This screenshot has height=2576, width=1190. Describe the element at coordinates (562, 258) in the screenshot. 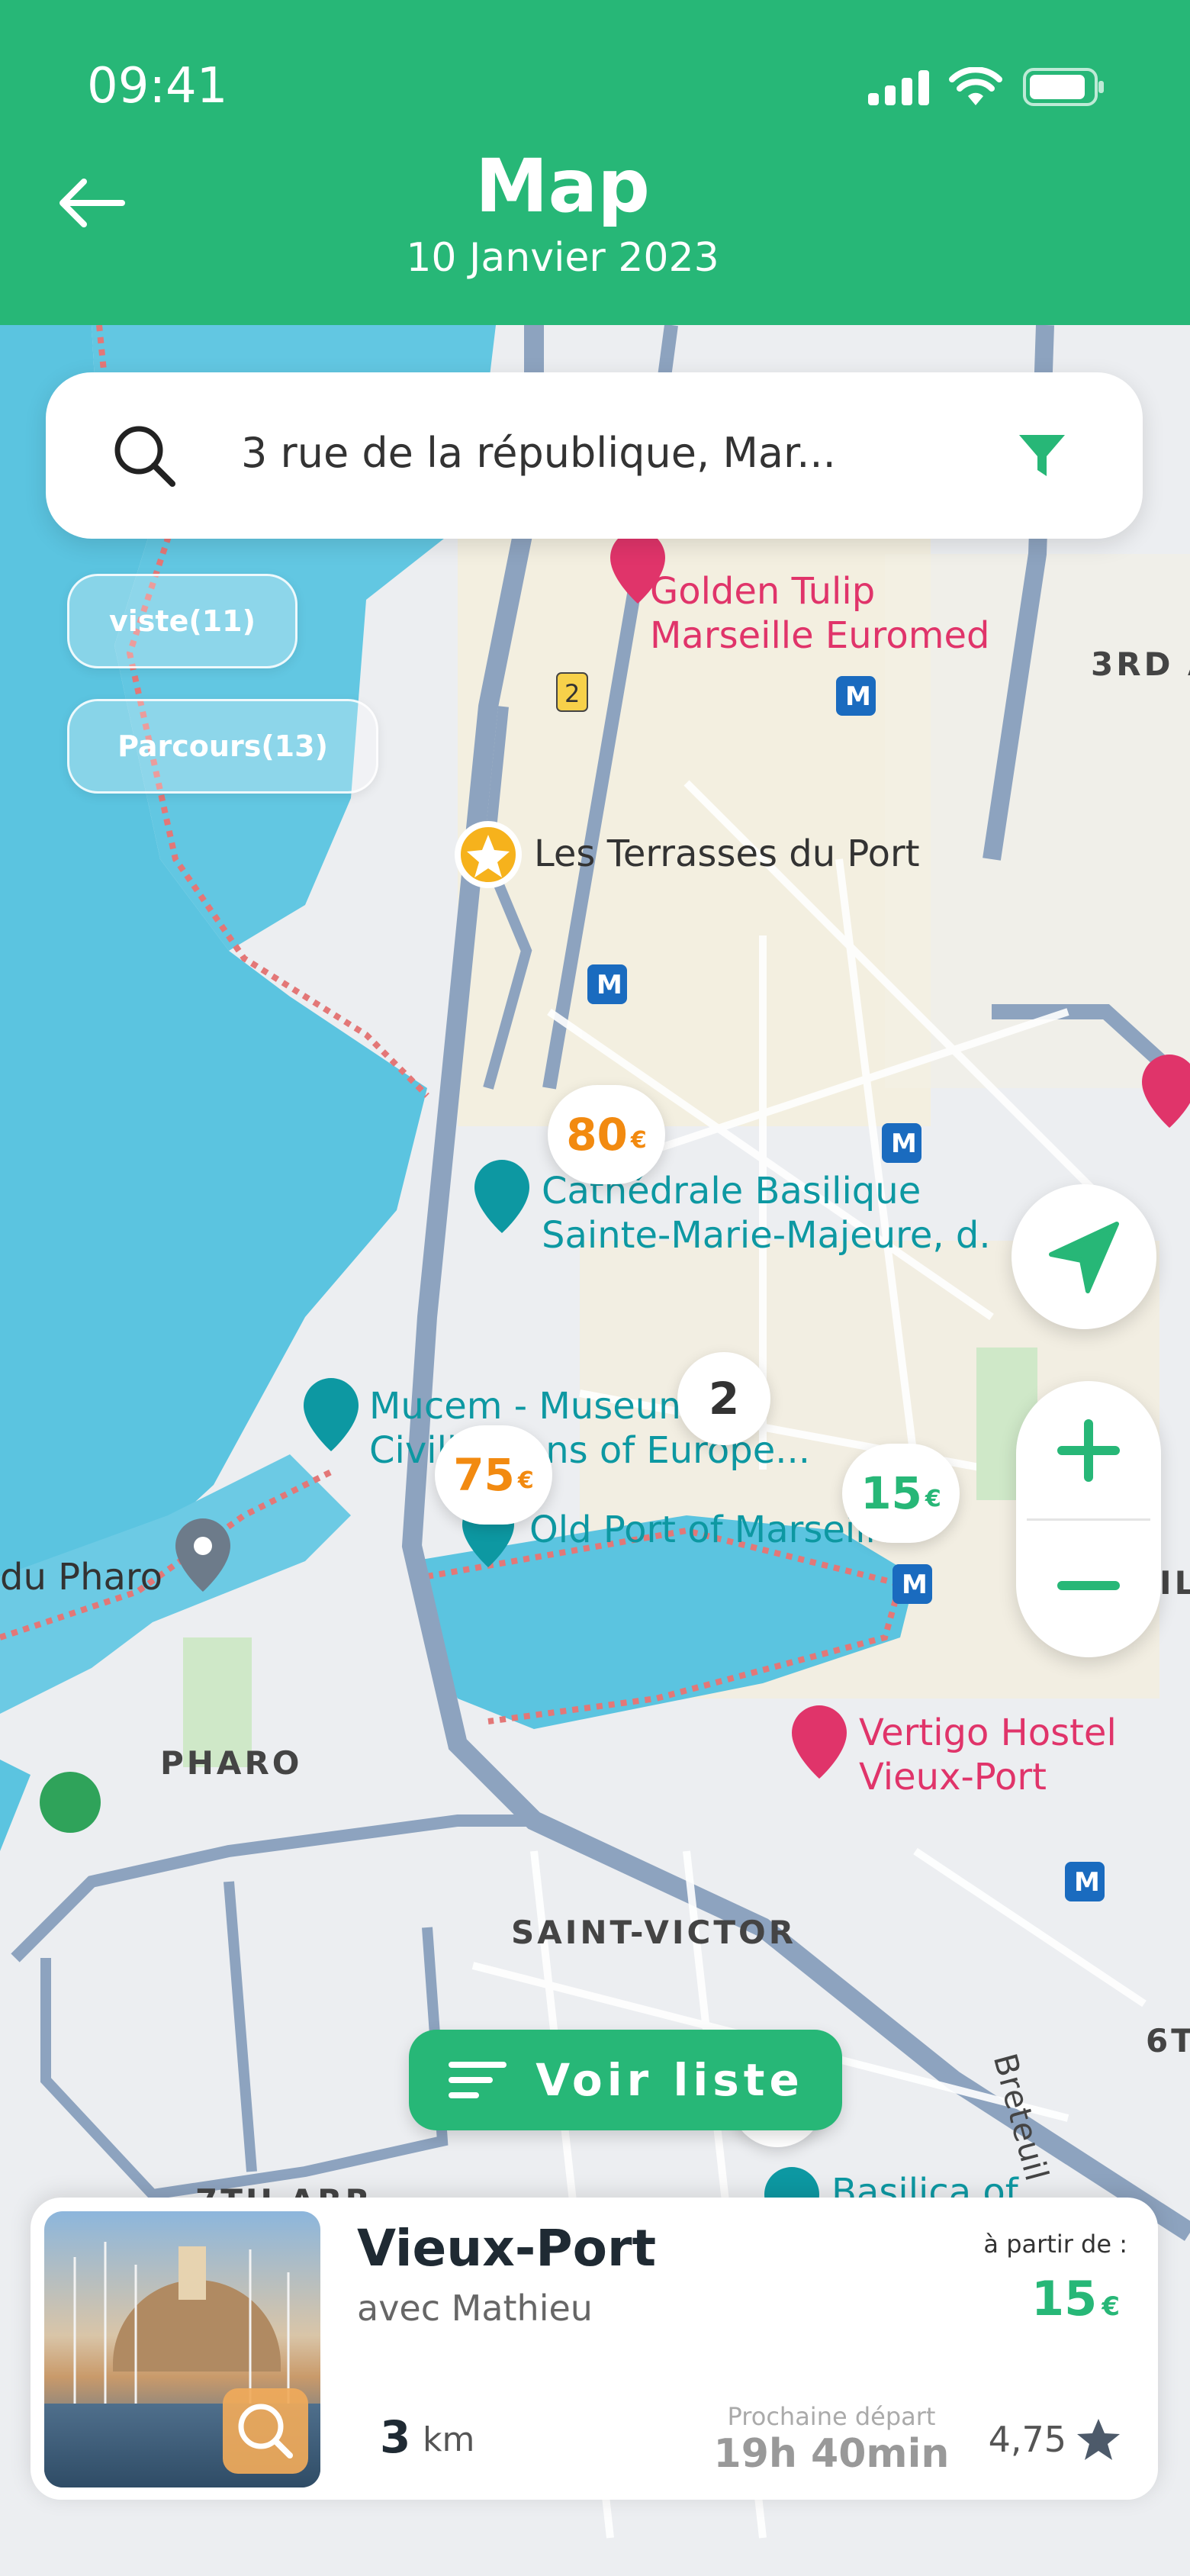

I see `page-date: 10 Janvier 2023` at that location.